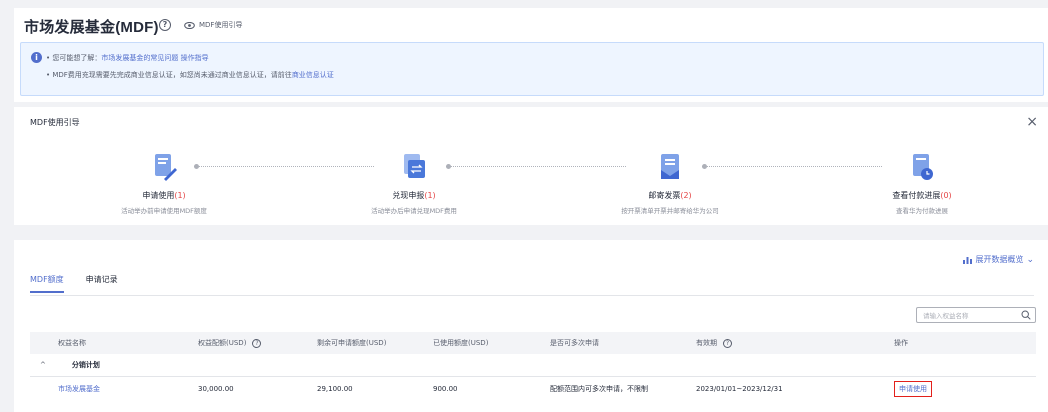 This screenshot has width=1048, height=412. Describe the element at coordinates (670, 211) in the screenshot. I see `step-desc: 按开票清单开票并邮寄给华为公司` at that location.